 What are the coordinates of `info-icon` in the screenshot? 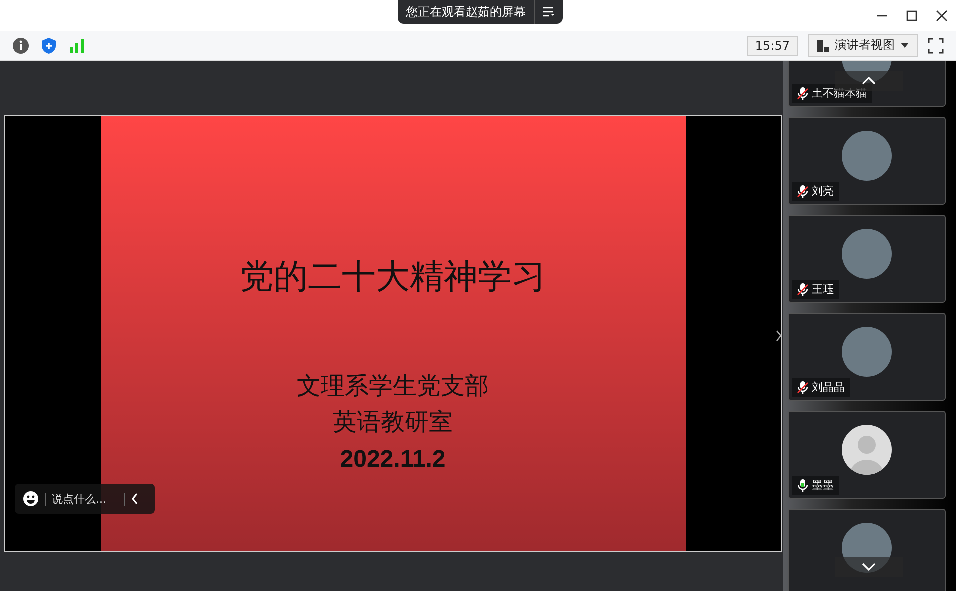 It's located at (21, 45).